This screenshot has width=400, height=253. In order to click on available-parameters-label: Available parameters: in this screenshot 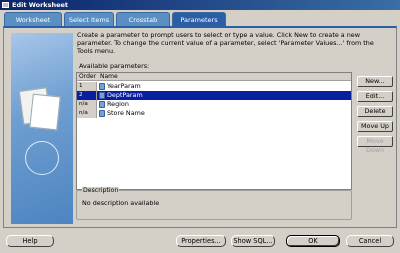, I will do `click(114, 66)`.